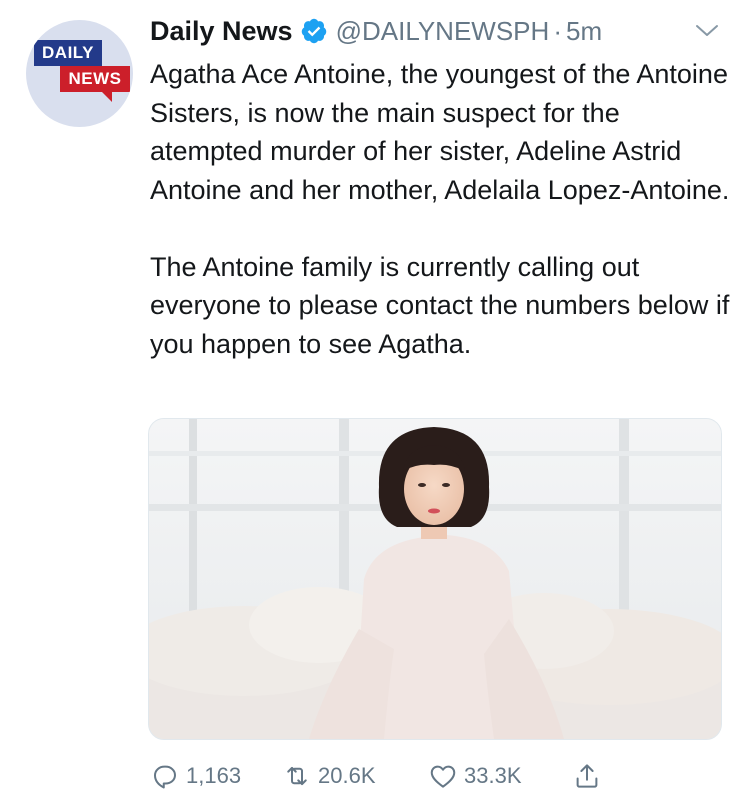  I want to click on logo-news-label: NEWS, so click(95, 79).